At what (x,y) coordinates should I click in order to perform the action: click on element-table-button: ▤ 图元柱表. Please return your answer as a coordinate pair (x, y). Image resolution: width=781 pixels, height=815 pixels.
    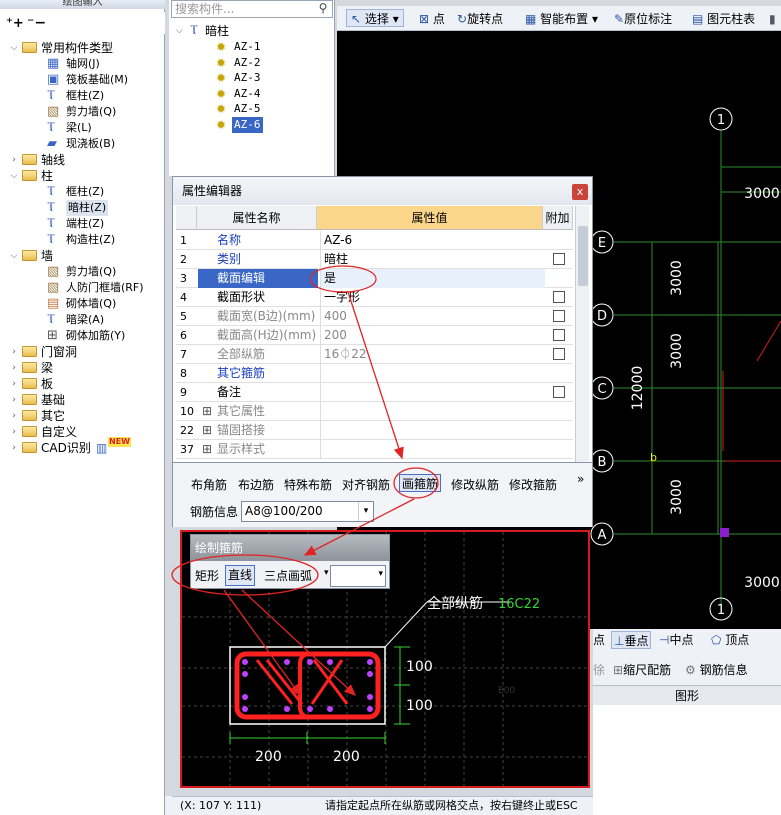
    Looking at the image, I should click on (723, 19).